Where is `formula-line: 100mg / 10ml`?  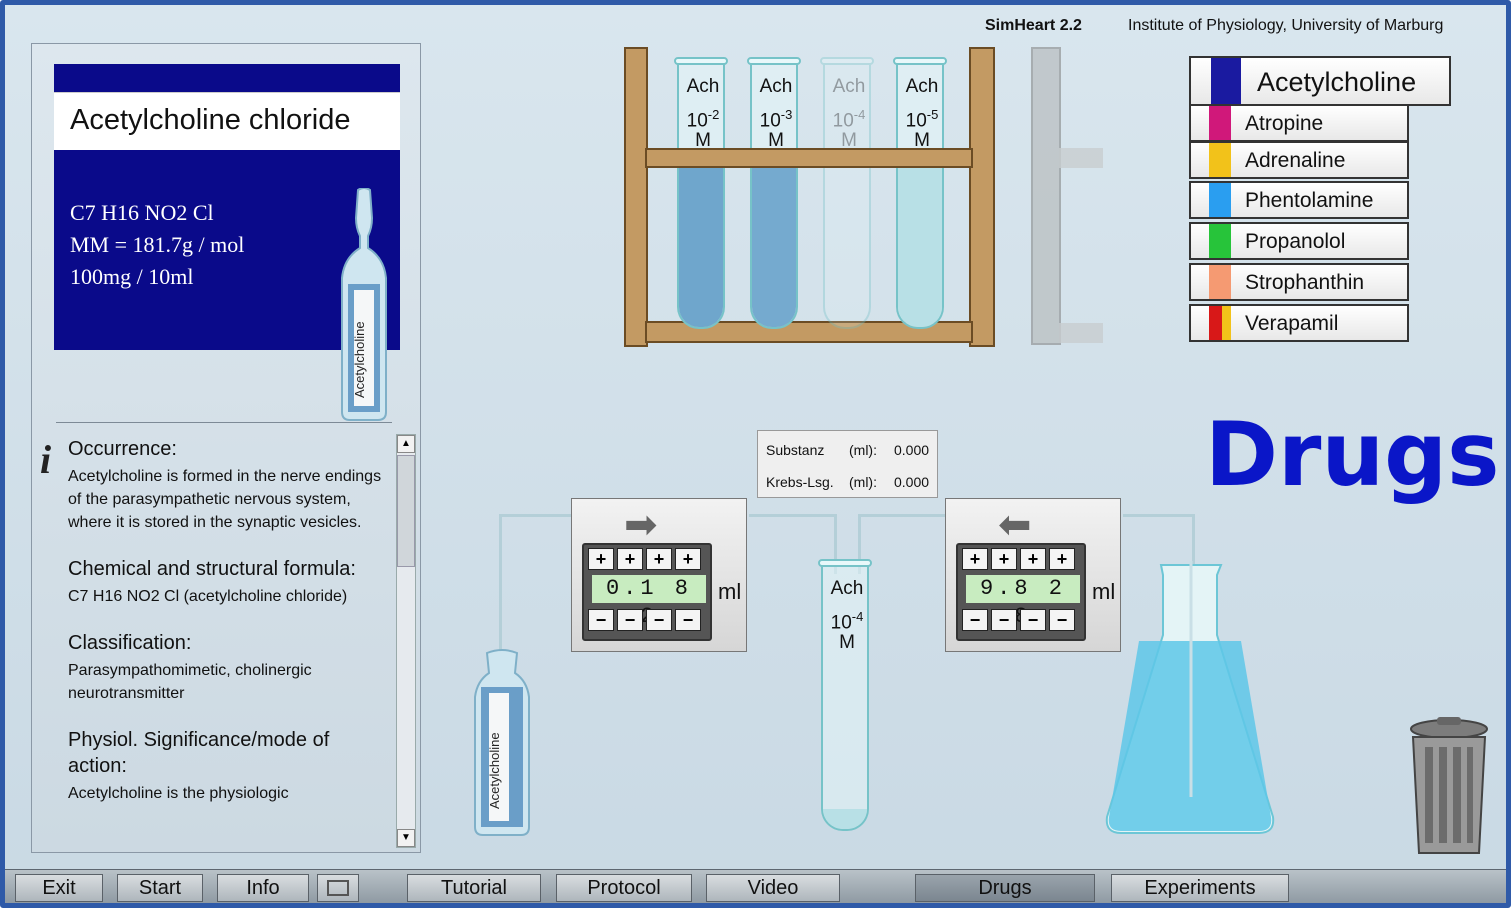 formula-line: 100mg / 10ml is located at coordinates (132, 276).